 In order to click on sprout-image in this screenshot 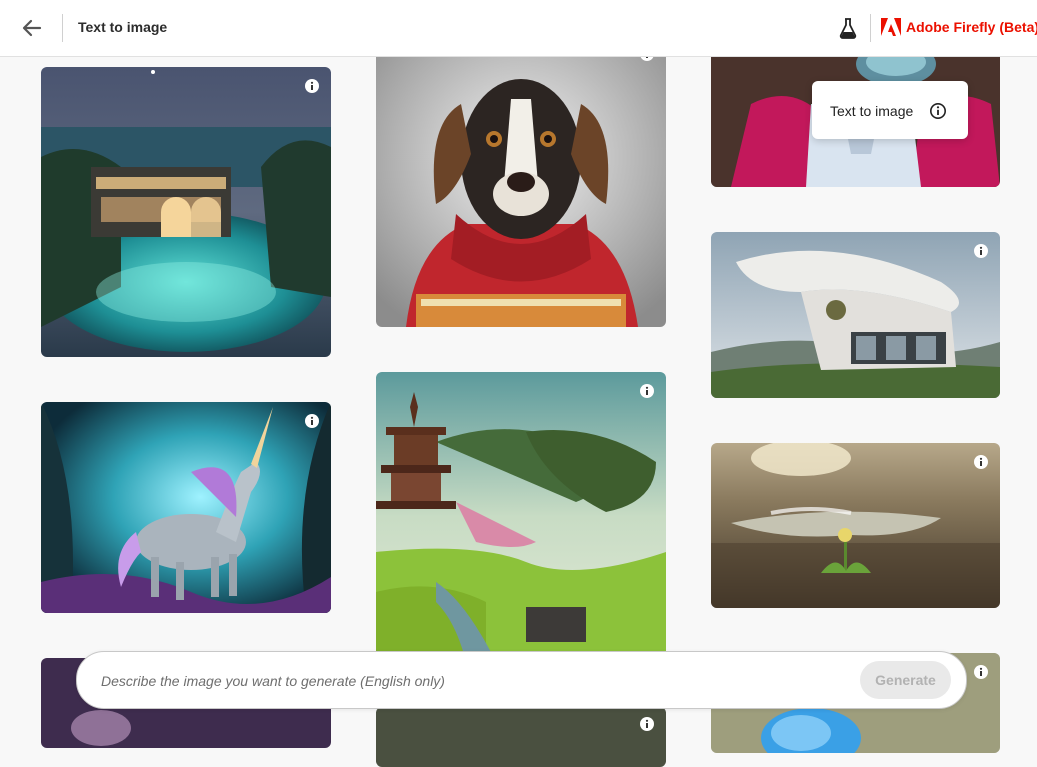, I will do `click(855, 525)`.